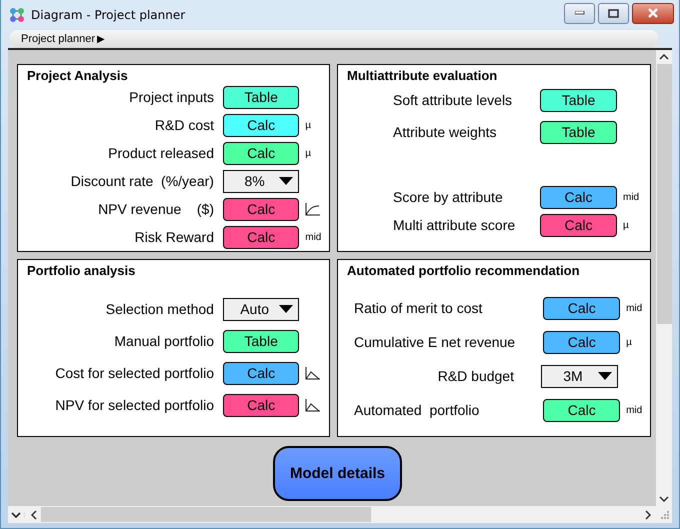  I want to click on field-label: Project inputs, so click(171, 97).